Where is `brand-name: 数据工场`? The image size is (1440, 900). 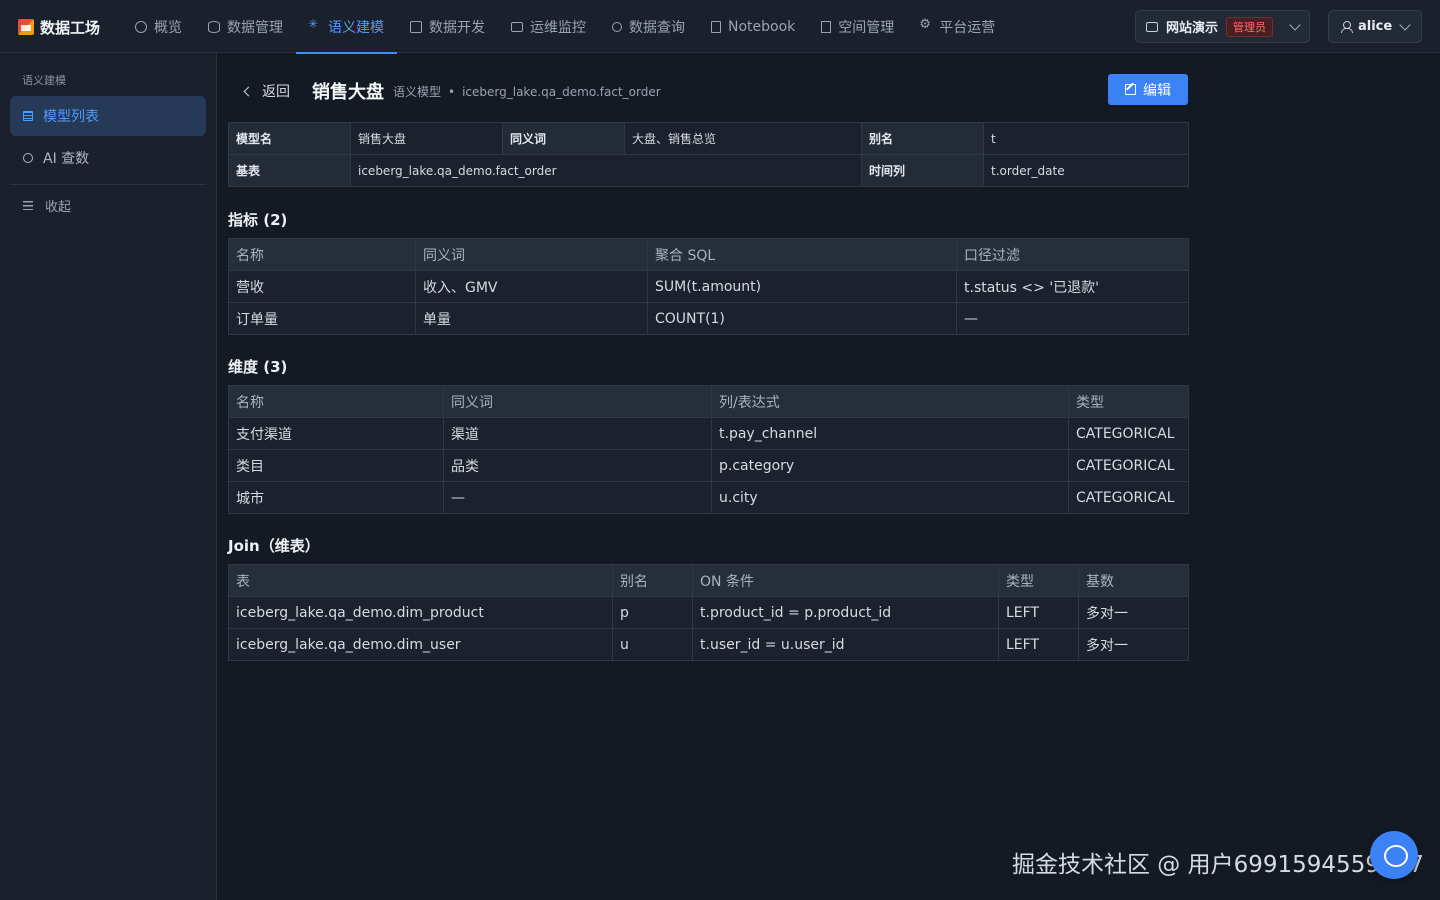
brand-name: 数据工场 is located at coordinates (70, 27).